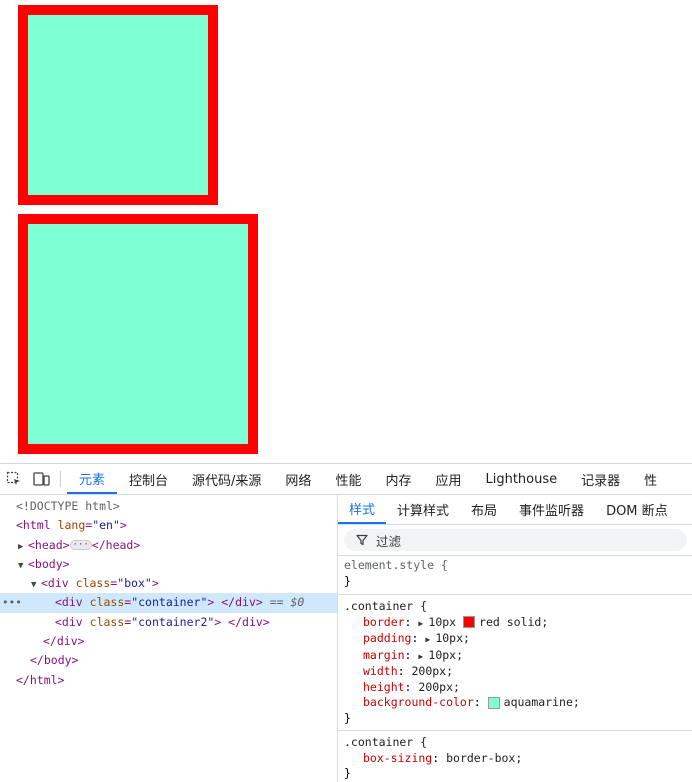 The image size is (692, 782). Describe the element at coordinates (398, 757) in the screenshot. I see `prop-name: box-sizing` at that location.